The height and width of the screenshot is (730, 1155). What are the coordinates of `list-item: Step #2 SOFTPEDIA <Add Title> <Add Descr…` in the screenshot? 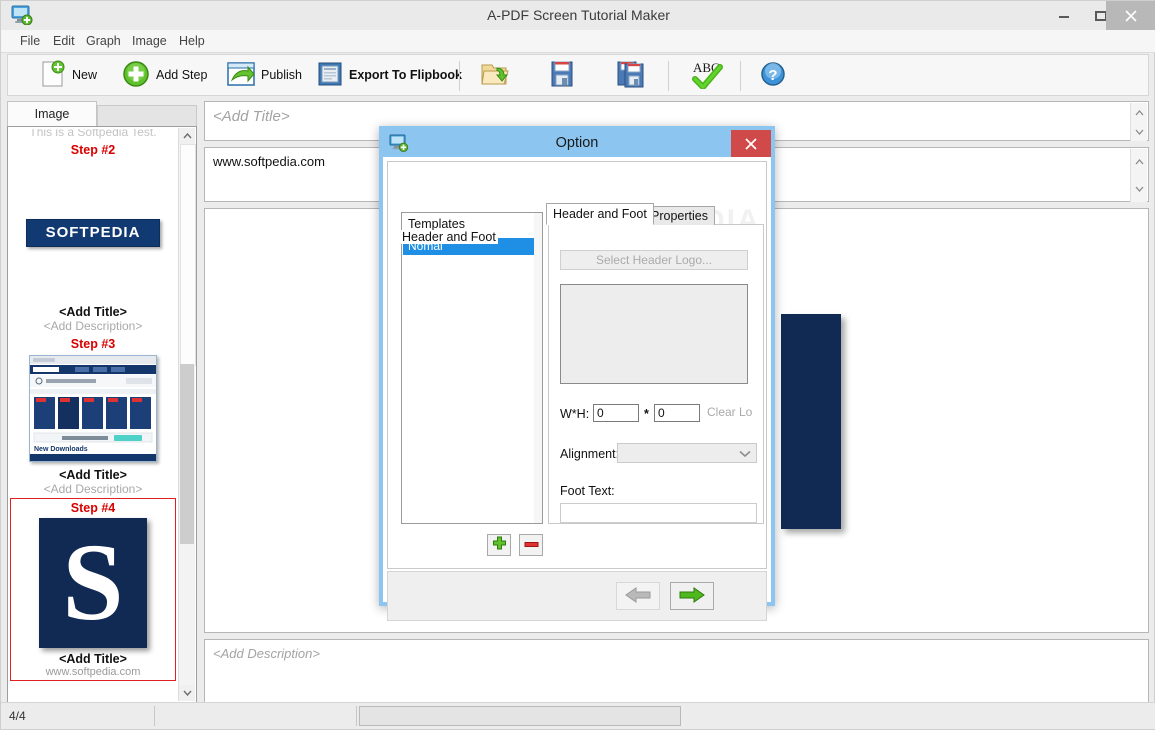 It's located at (93, 238).